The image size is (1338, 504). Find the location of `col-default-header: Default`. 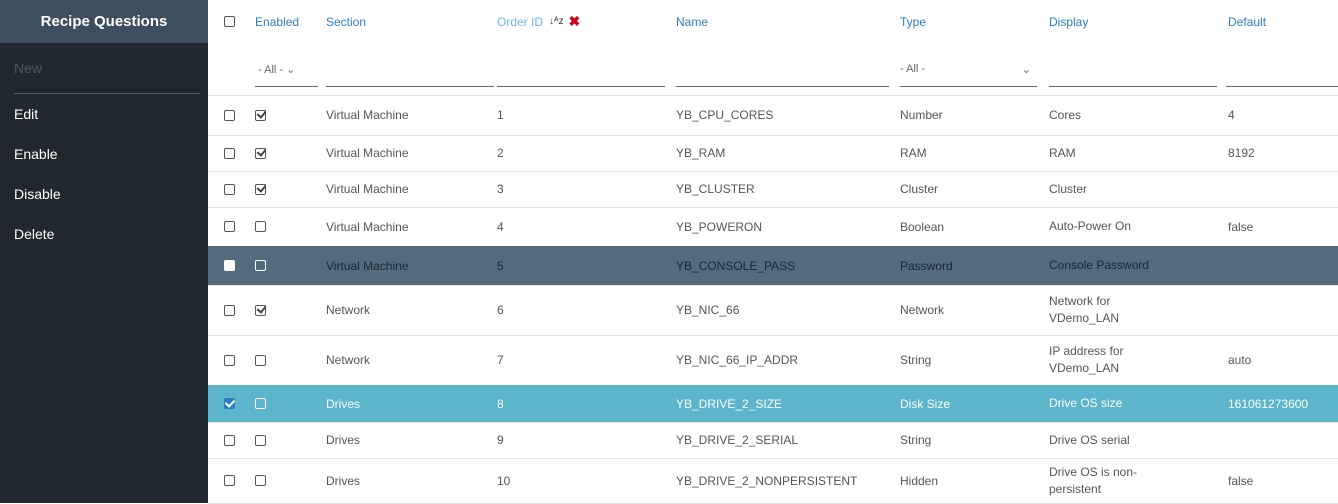

col-default-header: Default is located at coordinates (1247, 21).